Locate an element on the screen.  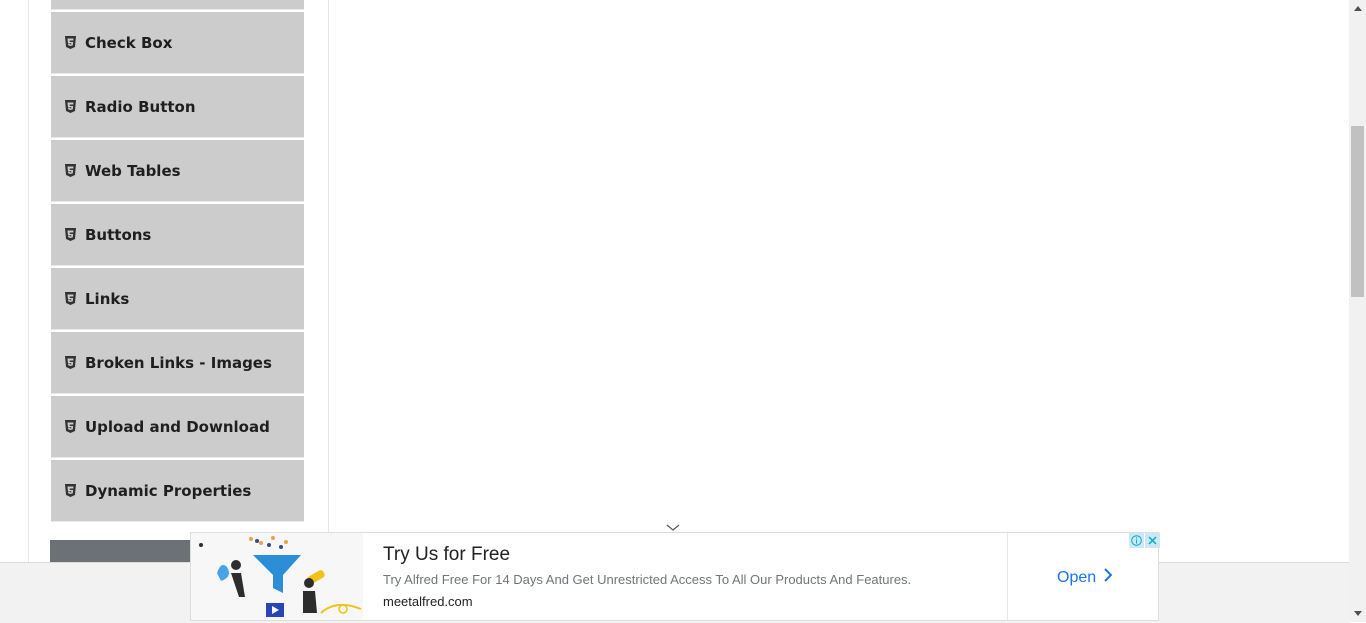
scroll-up-arrow-icon is located at coordinates (1357, 8).